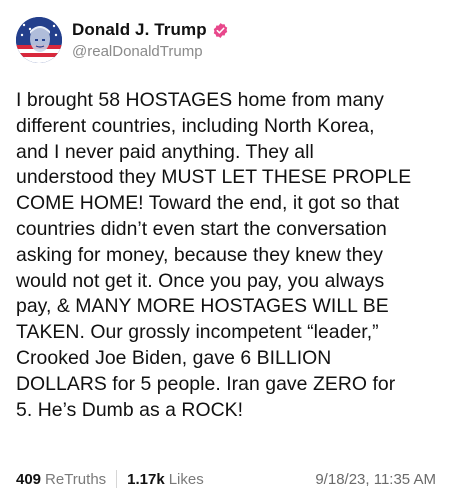  Describe the element at coordinates (117, 479) in the screenshot. I see `stat-divider` at that location.